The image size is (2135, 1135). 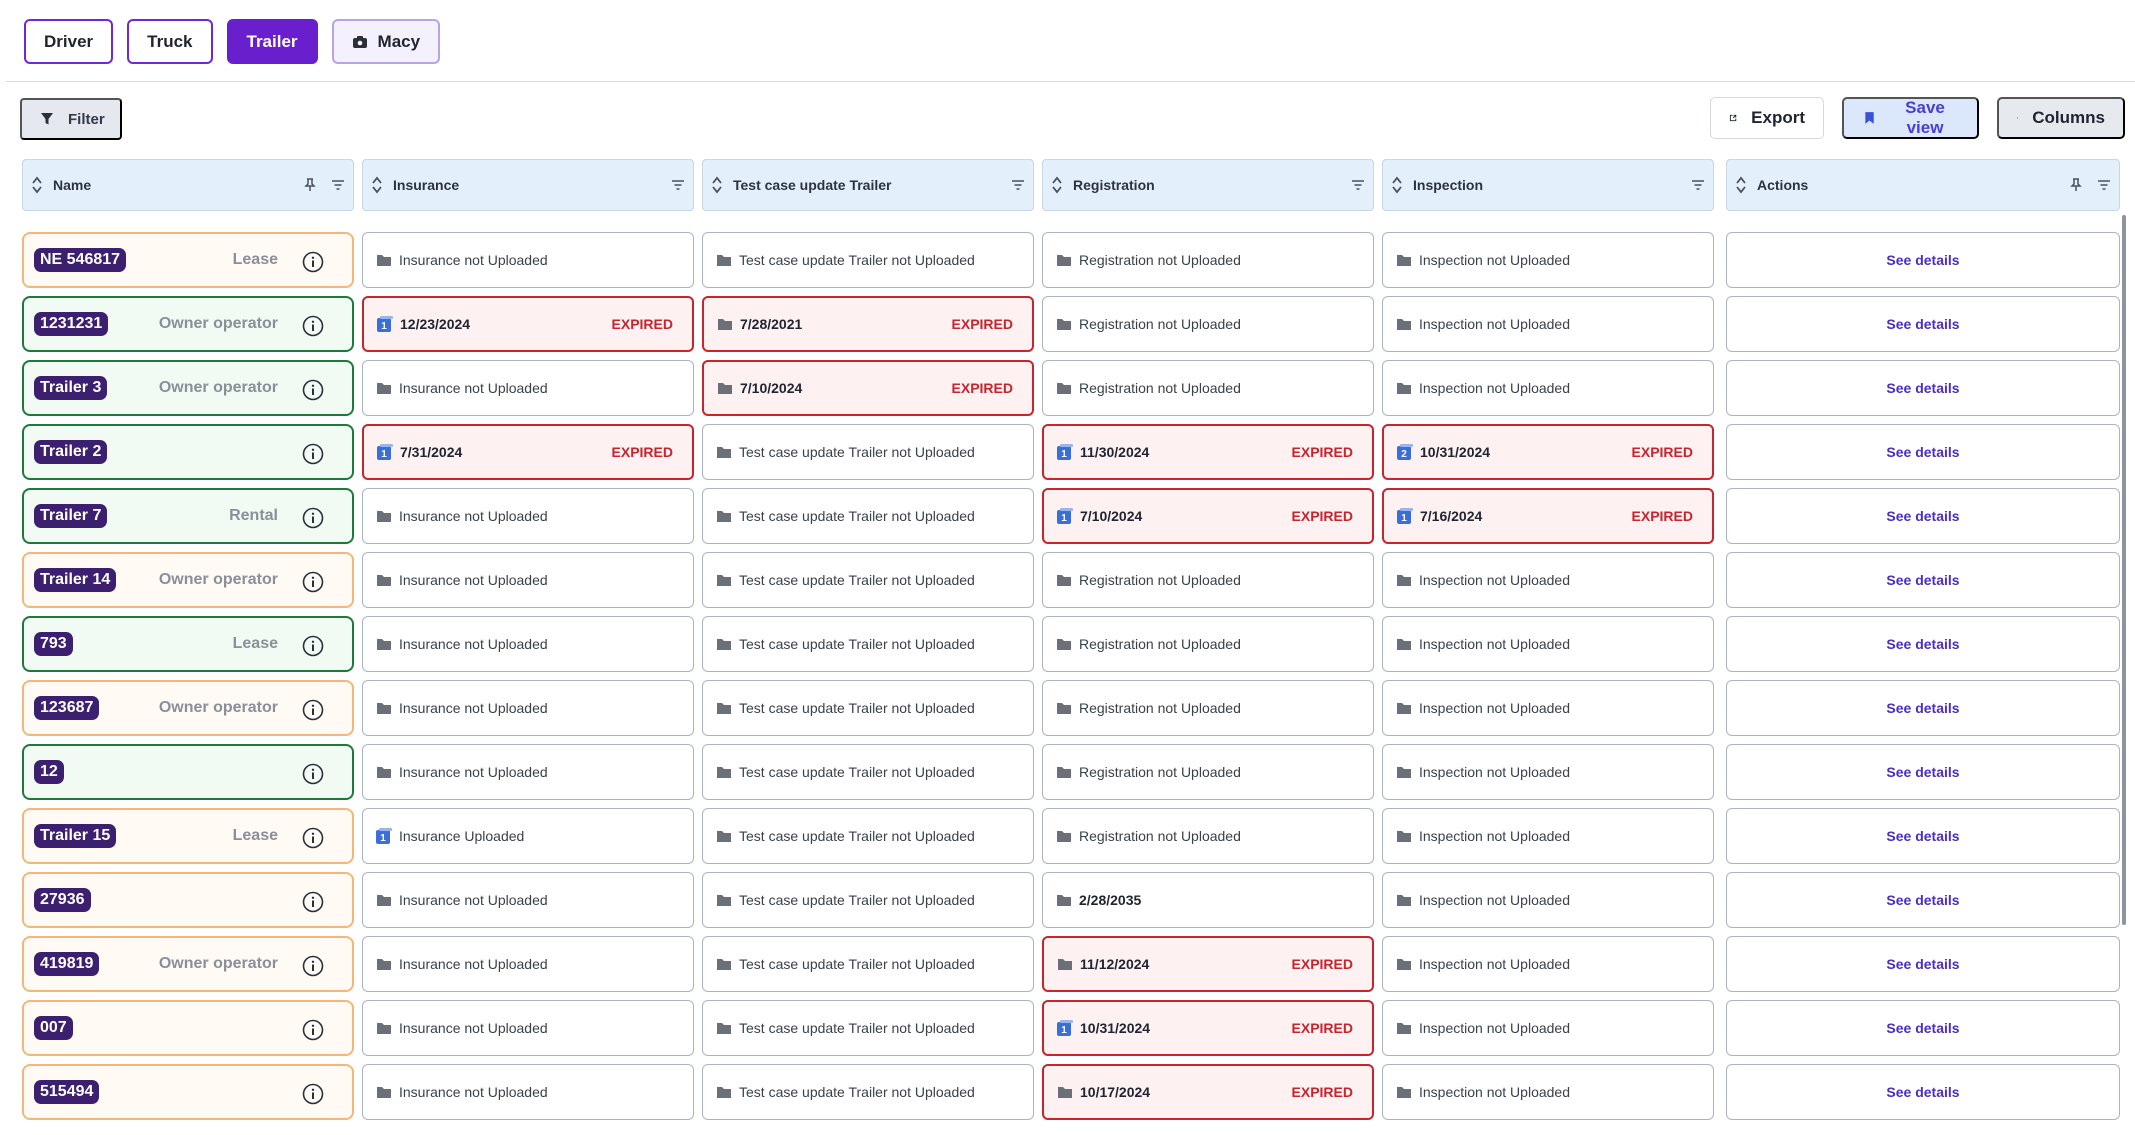 What do you see at coordinates (69, 41) in the screenshot?
I see `tab-driver: Driver` at bounding box center [69, 41].